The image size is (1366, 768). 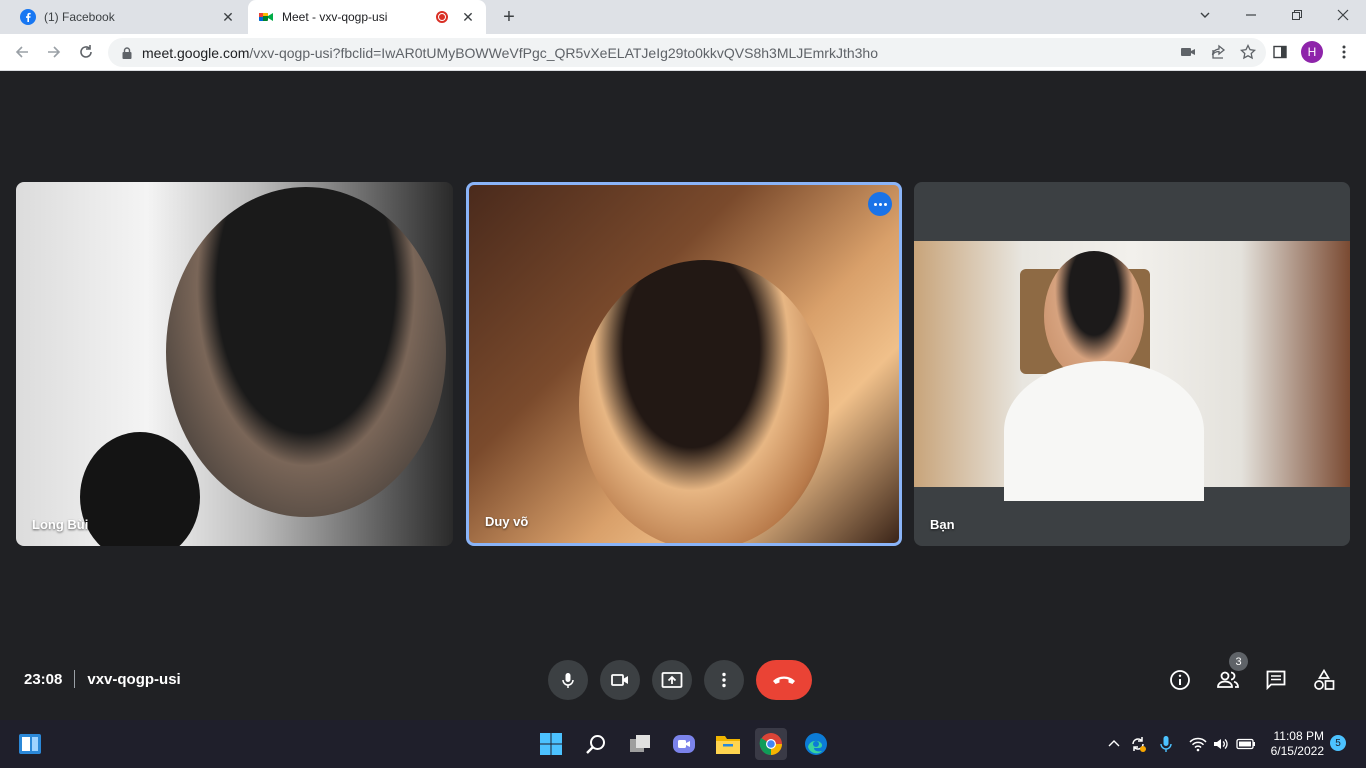 I want to click on recording-indicator-icon, so click(x=442, y=17).